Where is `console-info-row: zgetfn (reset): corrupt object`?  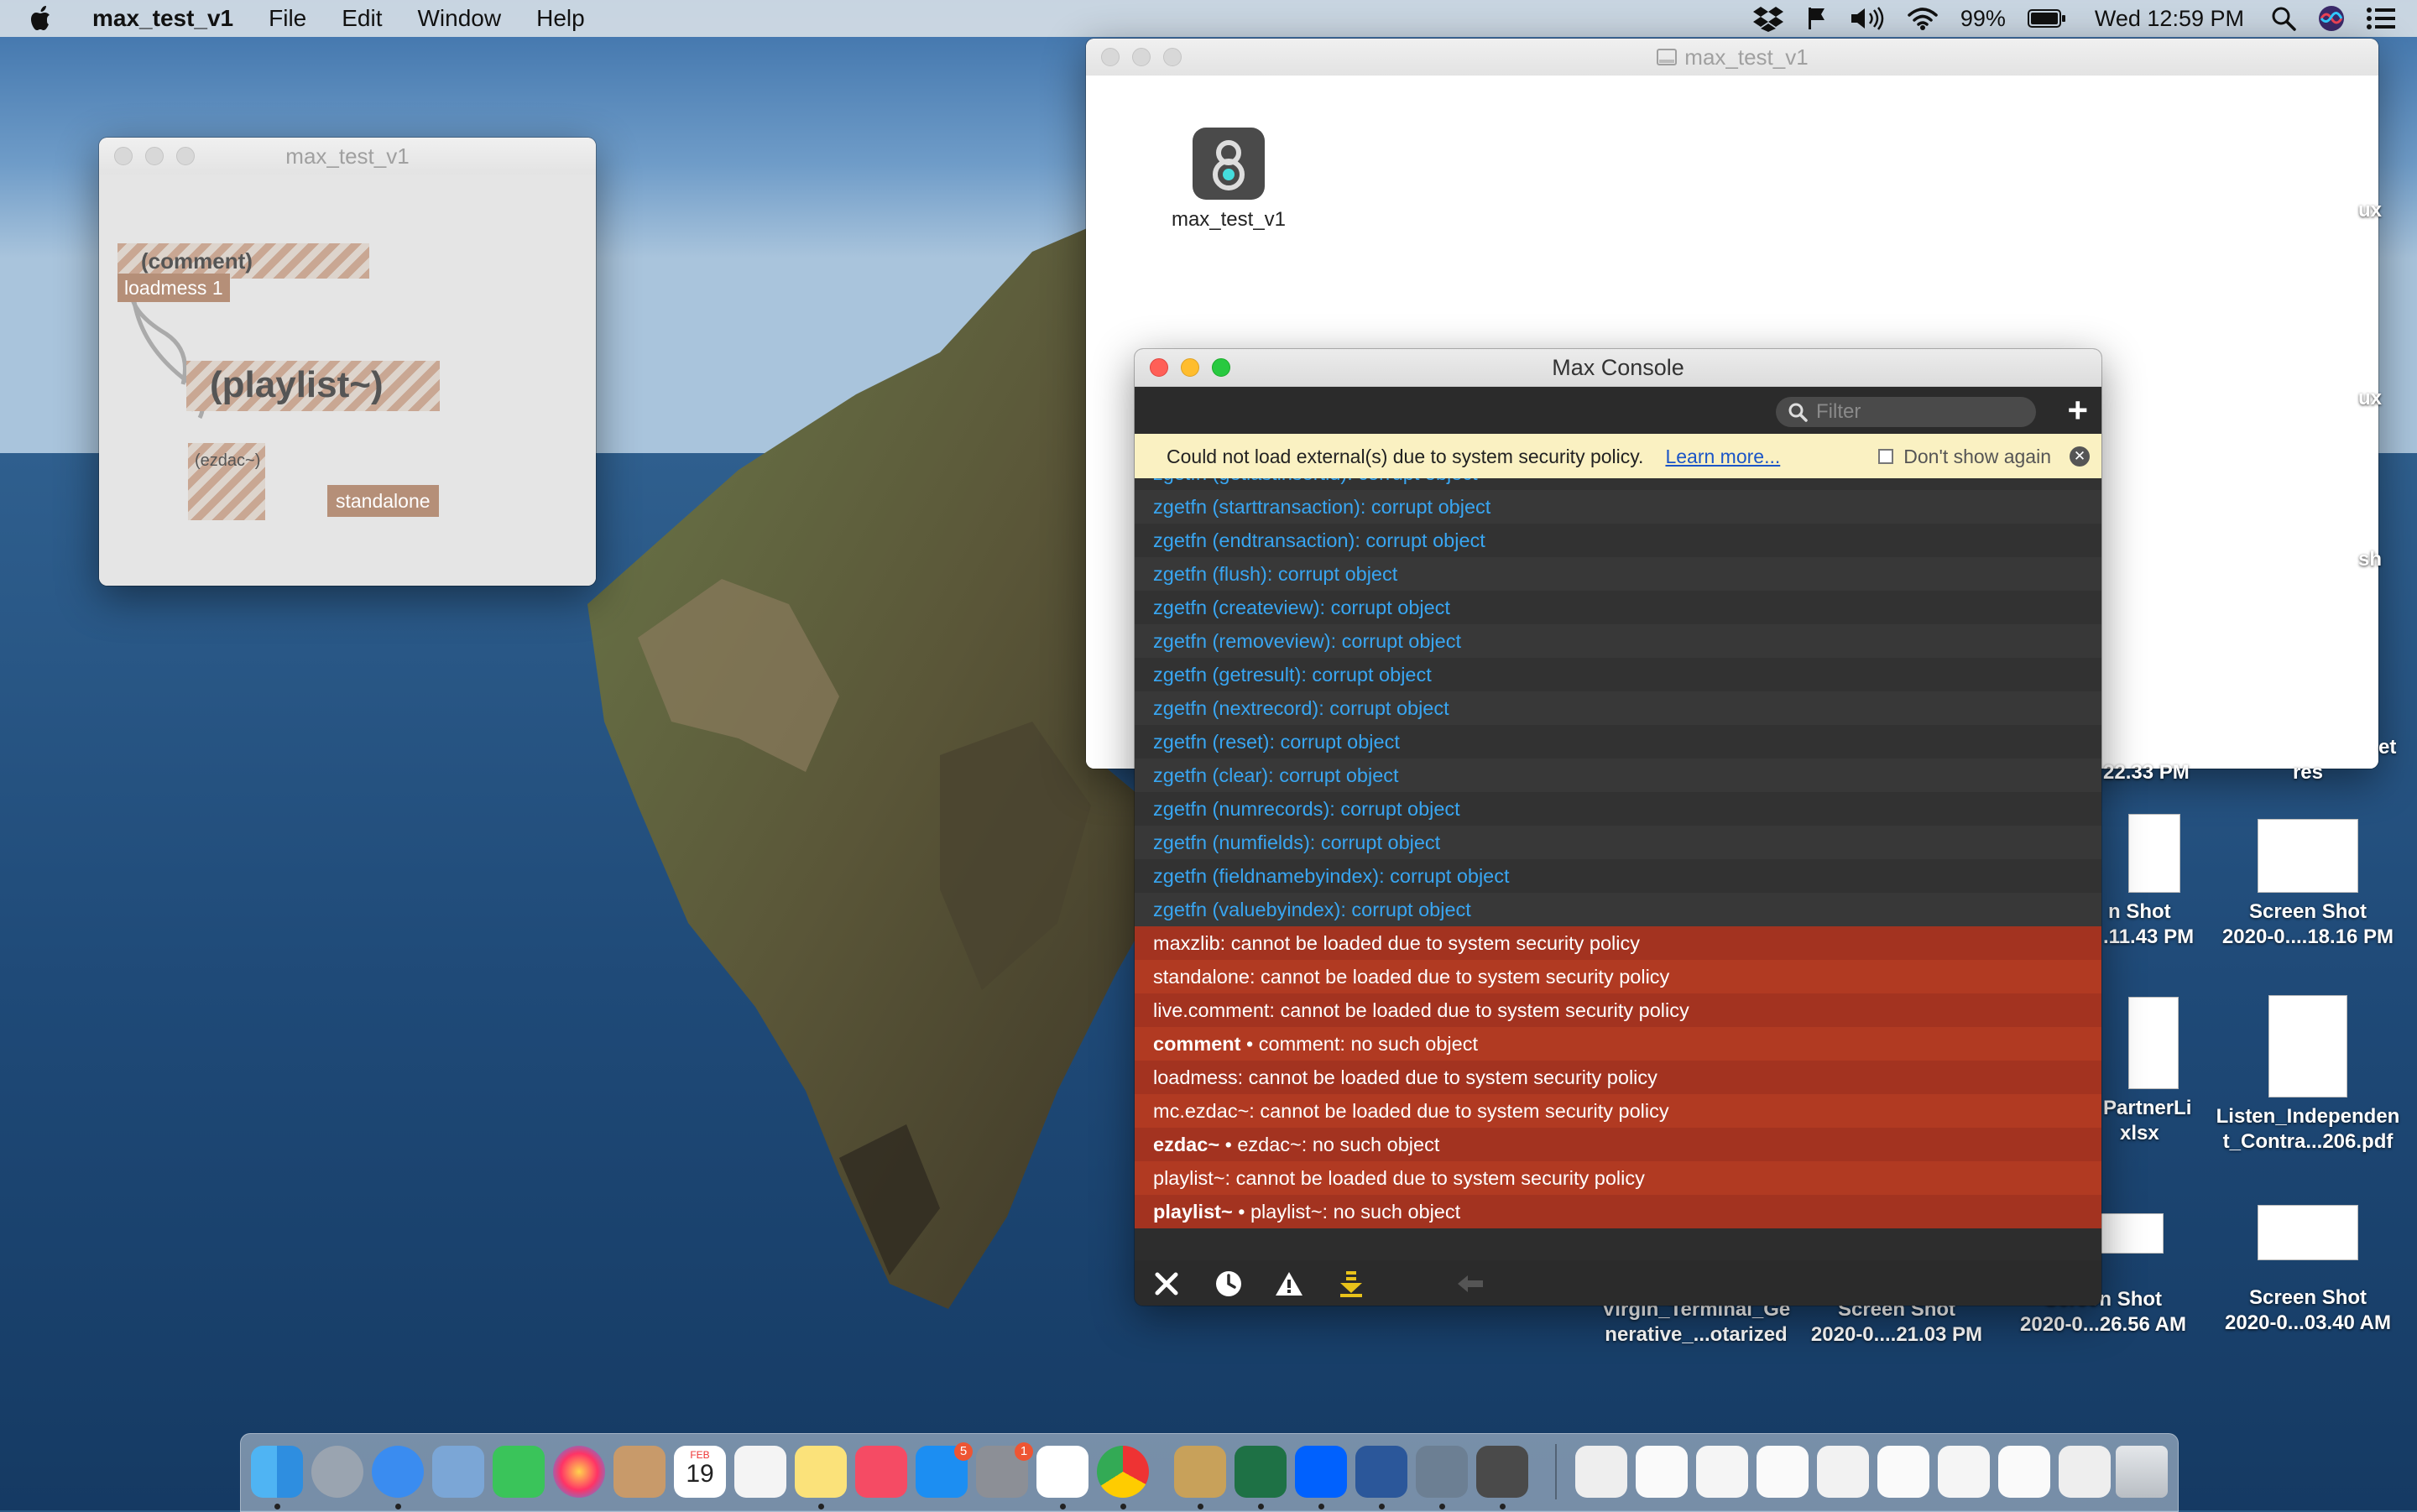
console-info-row: zgetfn (reset): corrupt object is located at coordinates (1618, 742).